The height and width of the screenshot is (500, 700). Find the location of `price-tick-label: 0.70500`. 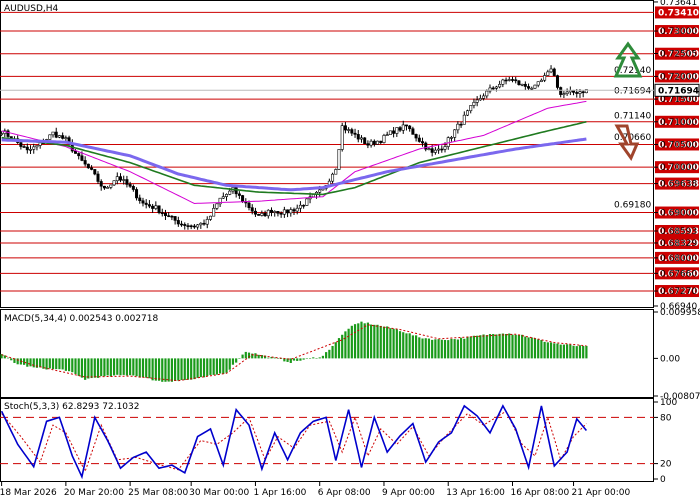

price-tick-label: 0.70500 is located at coordinates (678, 145).